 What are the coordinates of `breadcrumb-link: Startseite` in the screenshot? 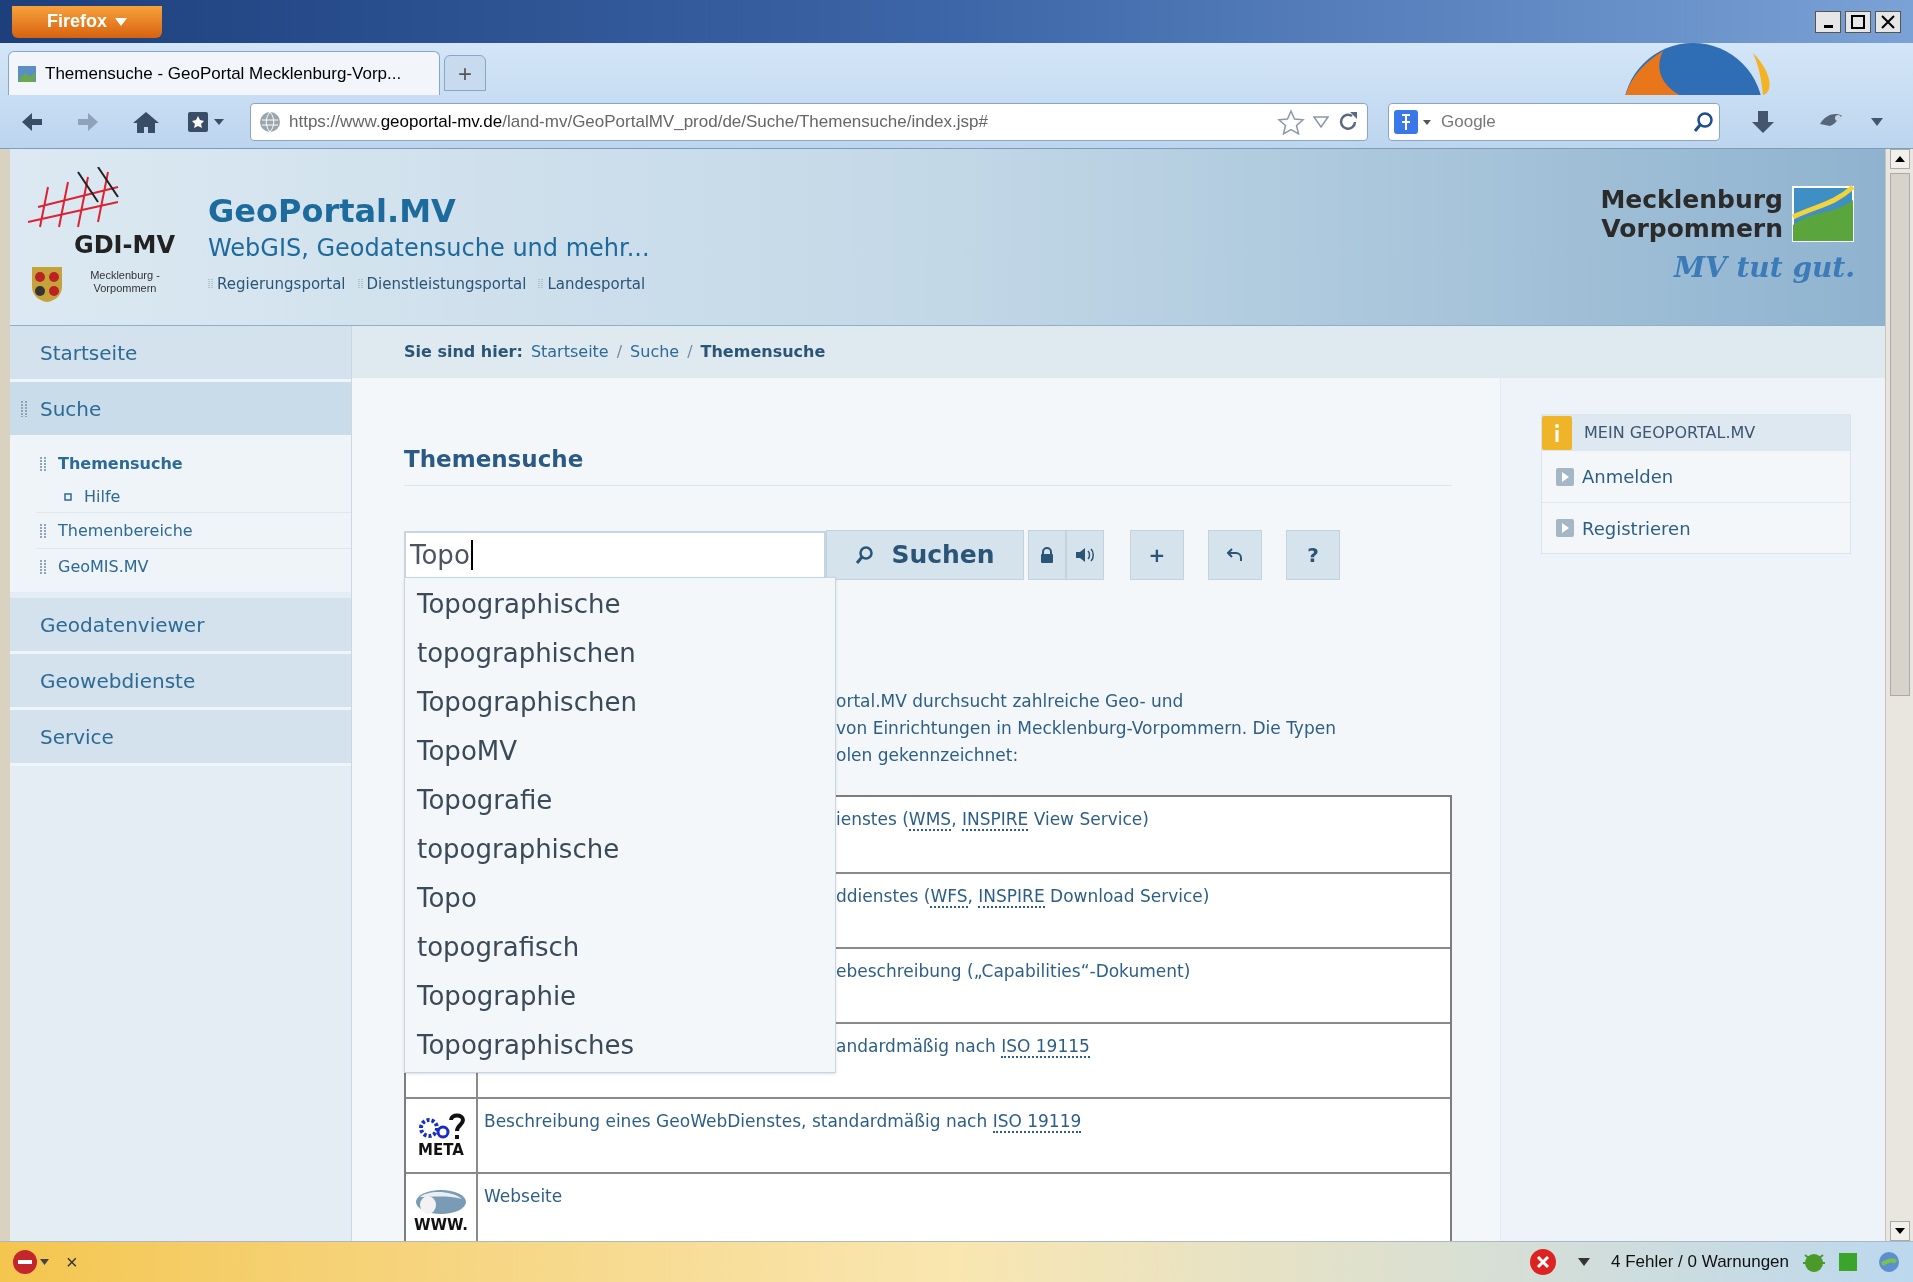 It's located at (569, 352).